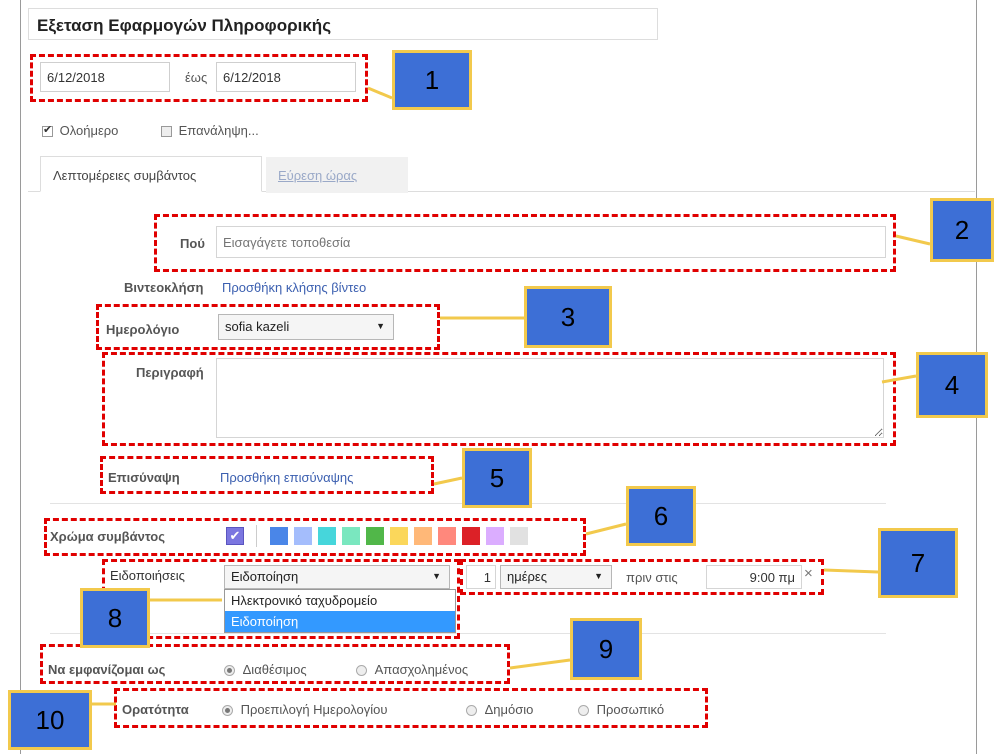 This screenshot has height=754, width=994. Describe the element at coordinates (952, 385) in the screenshot. I see `callout-4: 4` at that location.